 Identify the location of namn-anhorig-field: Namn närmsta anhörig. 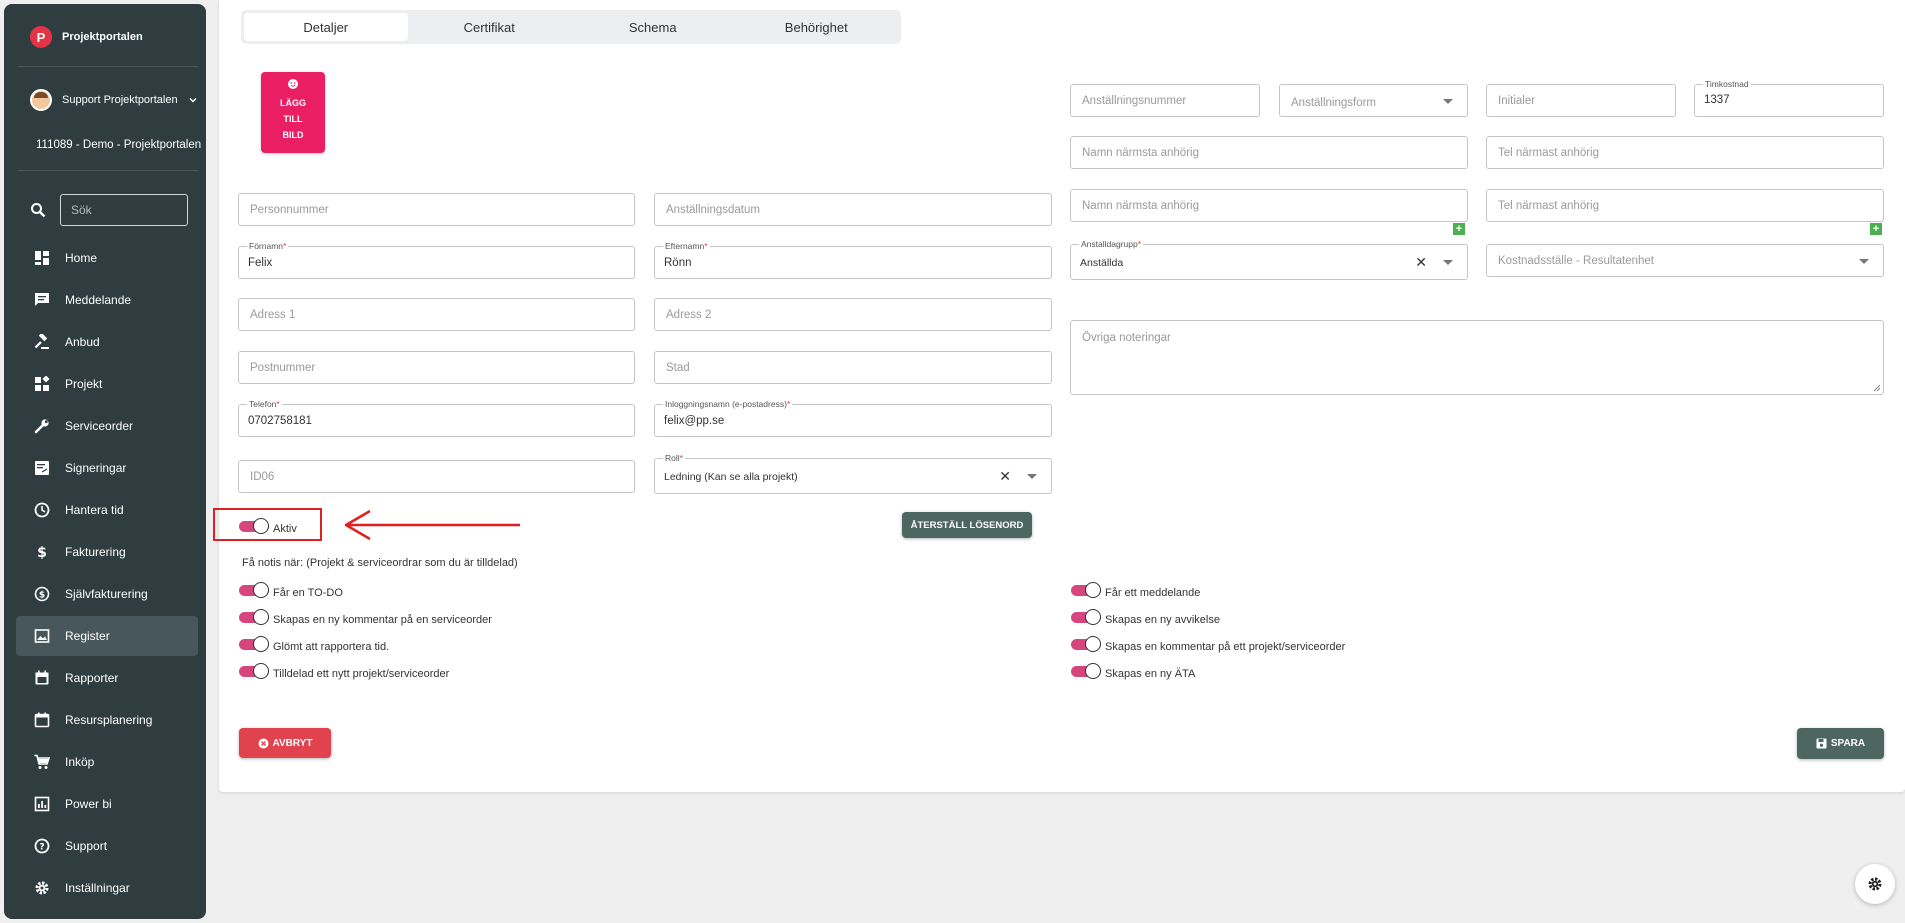
(1269, 152).